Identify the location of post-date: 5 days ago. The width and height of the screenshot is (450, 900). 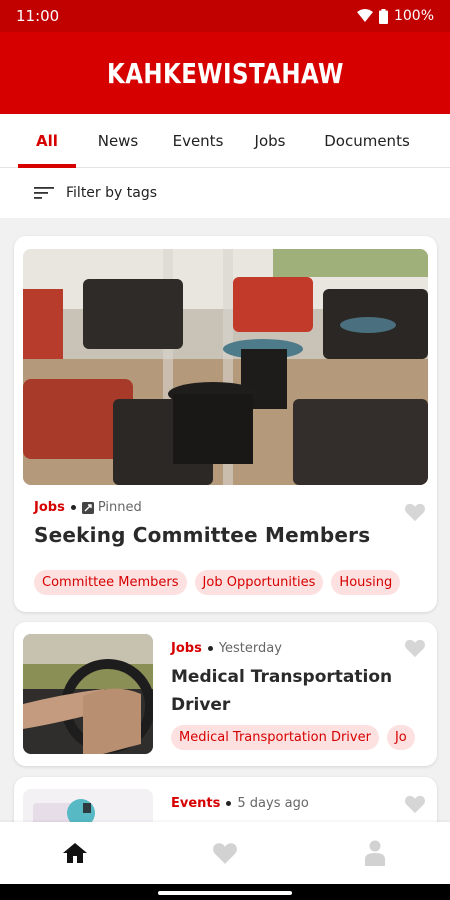
(273, 803).